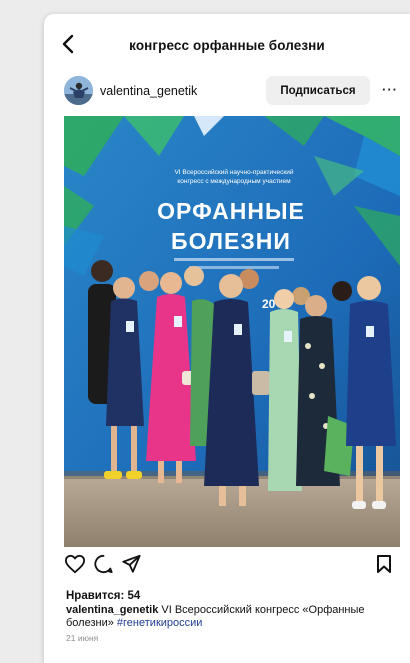 The height and width of the screenshot is (663, 410). I want to click on bookmark-icon, so click(384, 564).